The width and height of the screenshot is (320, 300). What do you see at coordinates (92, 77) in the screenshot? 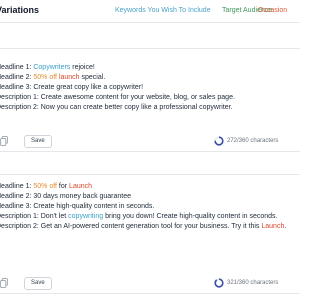
I see `line-text: special.` at bounding box center [92, 77].